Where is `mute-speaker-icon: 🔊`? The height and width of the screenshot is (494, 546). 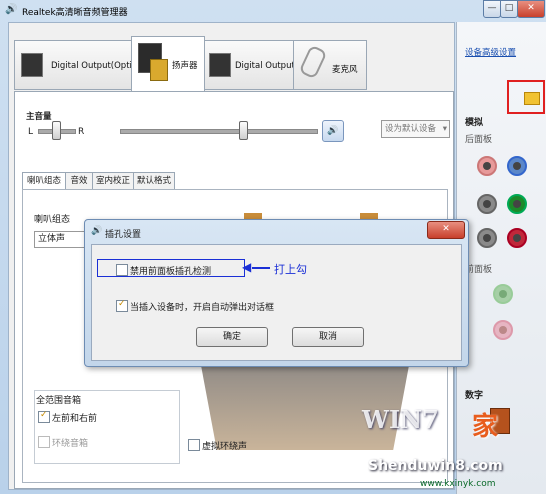 mute-speaker-icon: 🔊 is located at coordinates (333, 131).